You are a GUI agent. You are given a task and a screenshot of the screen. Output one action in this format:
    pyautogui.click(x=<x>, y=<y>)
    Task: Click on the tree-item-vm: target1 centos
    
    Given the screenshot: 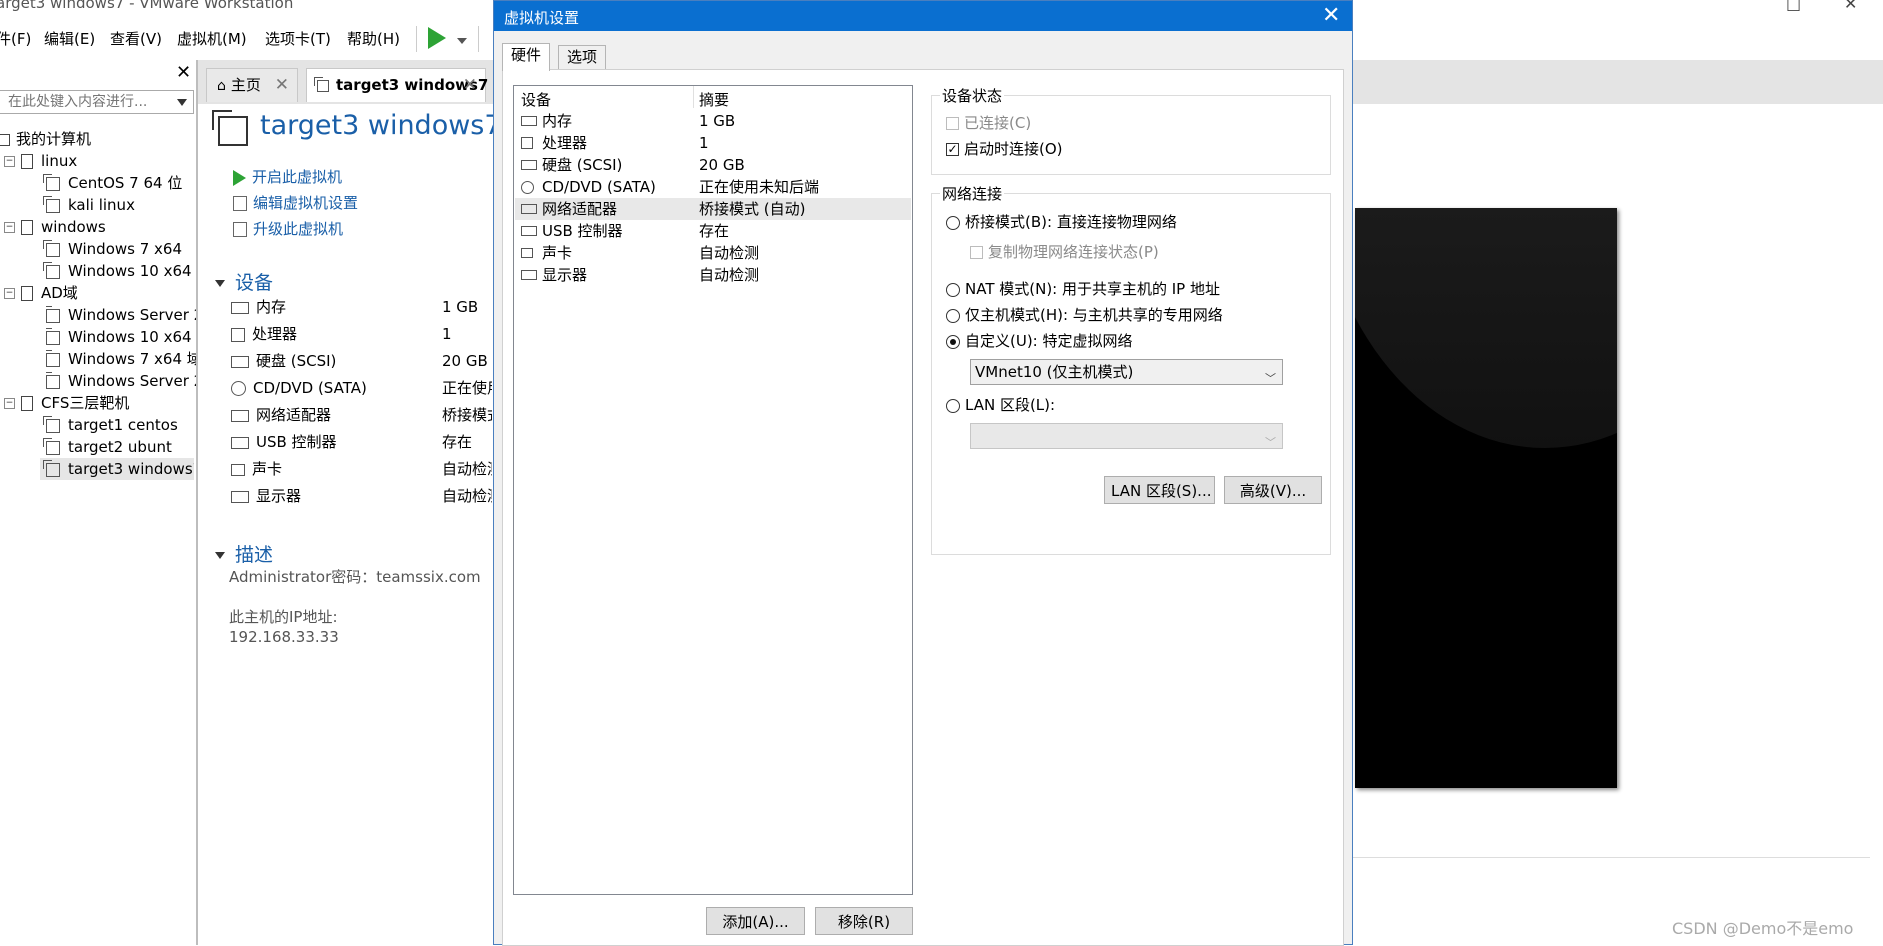 What is the action you would take?
    pyautogui.click(x=110, y=425)
    